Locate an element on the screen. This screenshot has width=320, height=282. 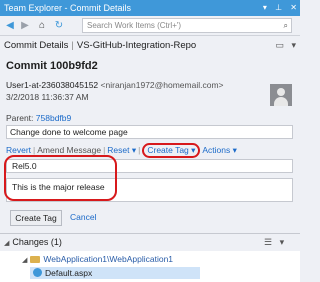
repo-name: VS-GitHub-Integration-Repo is located at coordinates (136, 45).